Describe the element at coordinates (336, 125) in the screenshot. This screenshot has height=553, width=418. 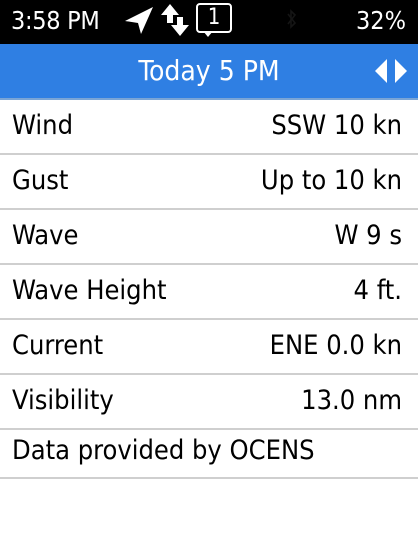
I see `row-value: SSW 10 kn` at that location.